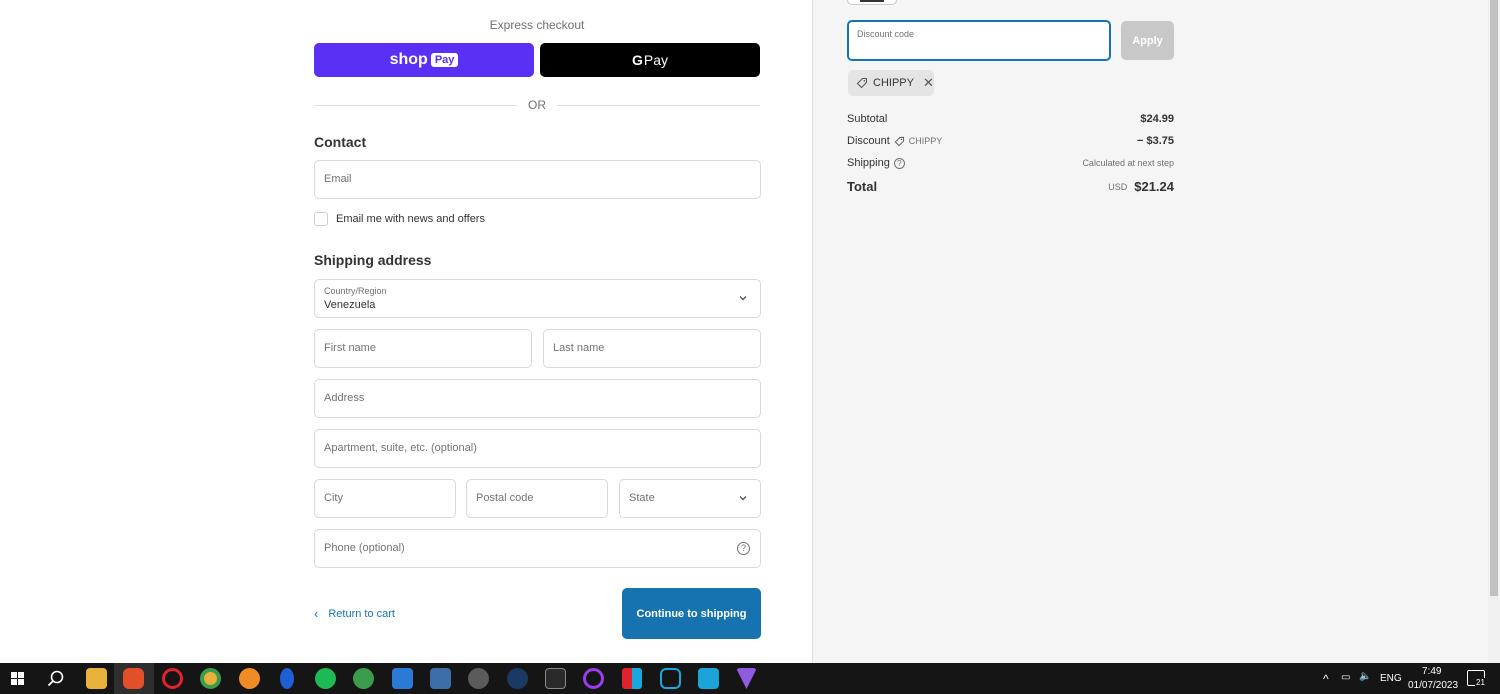  Describe the element at coordinates (925, 141) in the screenshot. I see `discount-code: CHIPPY` at that location.